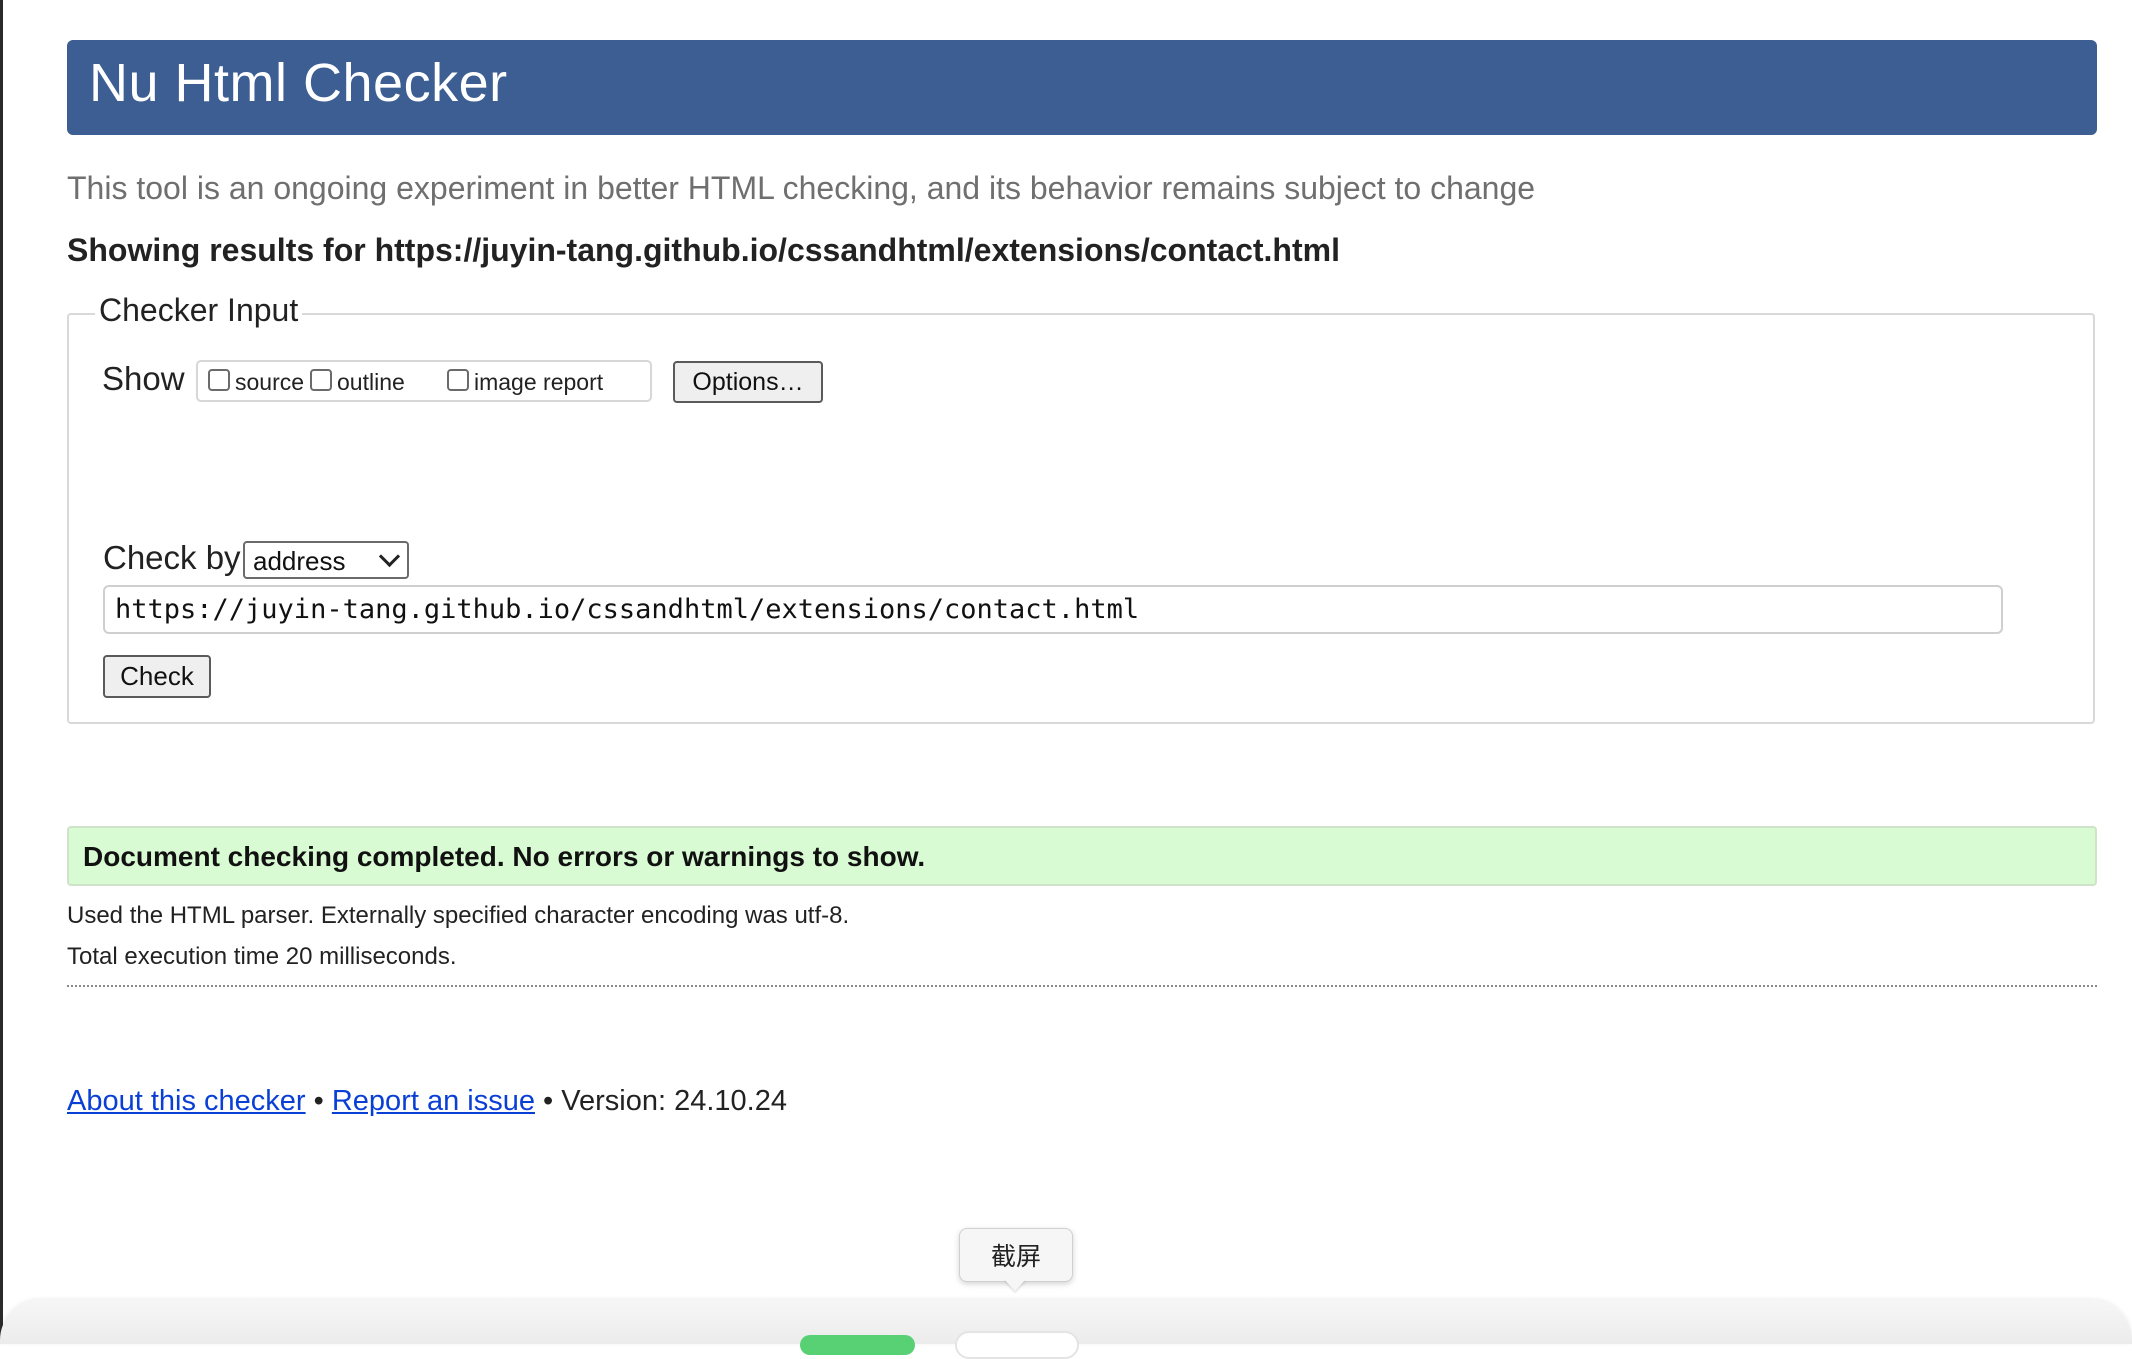 The image size is (2132, 1359). I want to click on check-by-selected-value: address, so click(299, 561).